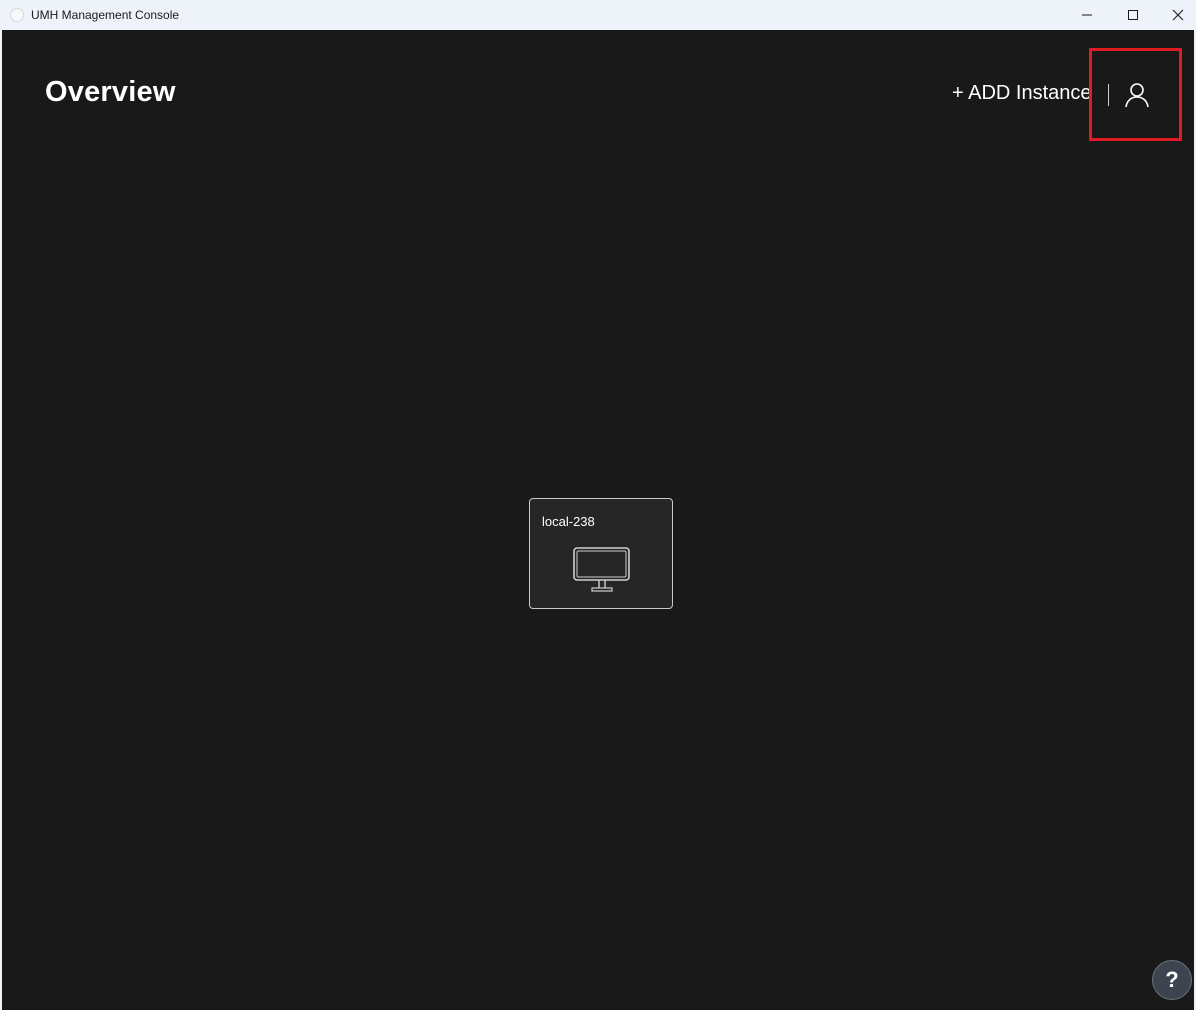 Image resolution: width=1196 pixels, height=1010 pixels. I want to click on minimize-icon, so click(1087, 15).